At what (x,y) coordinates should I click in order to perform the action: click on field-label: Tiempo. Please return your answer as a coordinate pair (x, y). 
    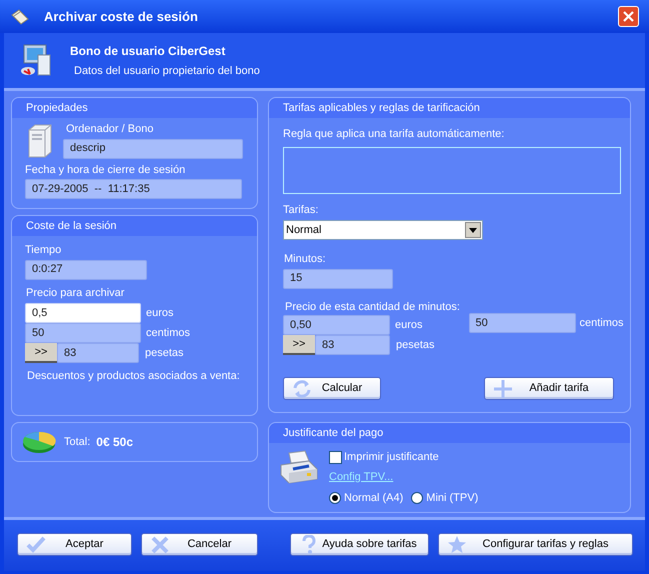
    Looking at the image, I should click on (43, 250).